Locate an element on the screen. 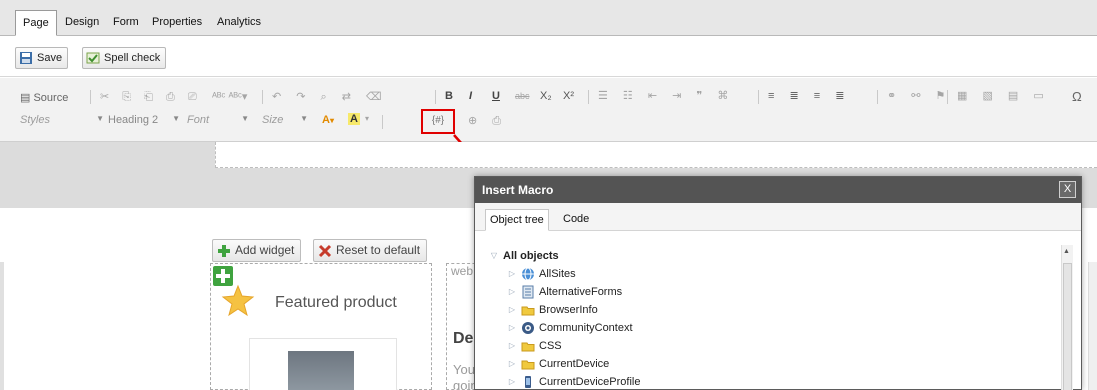 The width and height of the screenshot is (1097, 390). chevron-up-icon: ▲ is located at coordinates (1066, 251).